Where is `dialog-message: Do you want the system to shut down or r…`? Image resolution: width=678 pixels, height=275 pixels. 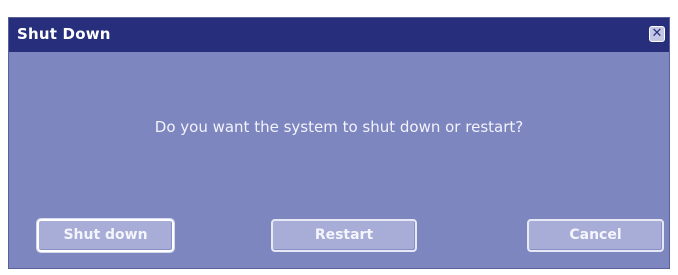 dialog-message: Do you want the system to shut down or r… is located at coordinates (339, 127).